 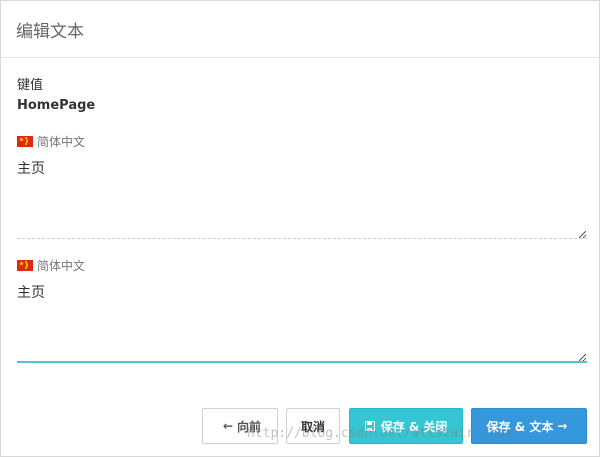 What do you see at coordinates (249, 426) in the screenshot?
I see `previous-button-label: 向前` at bounding box center [249, 426].